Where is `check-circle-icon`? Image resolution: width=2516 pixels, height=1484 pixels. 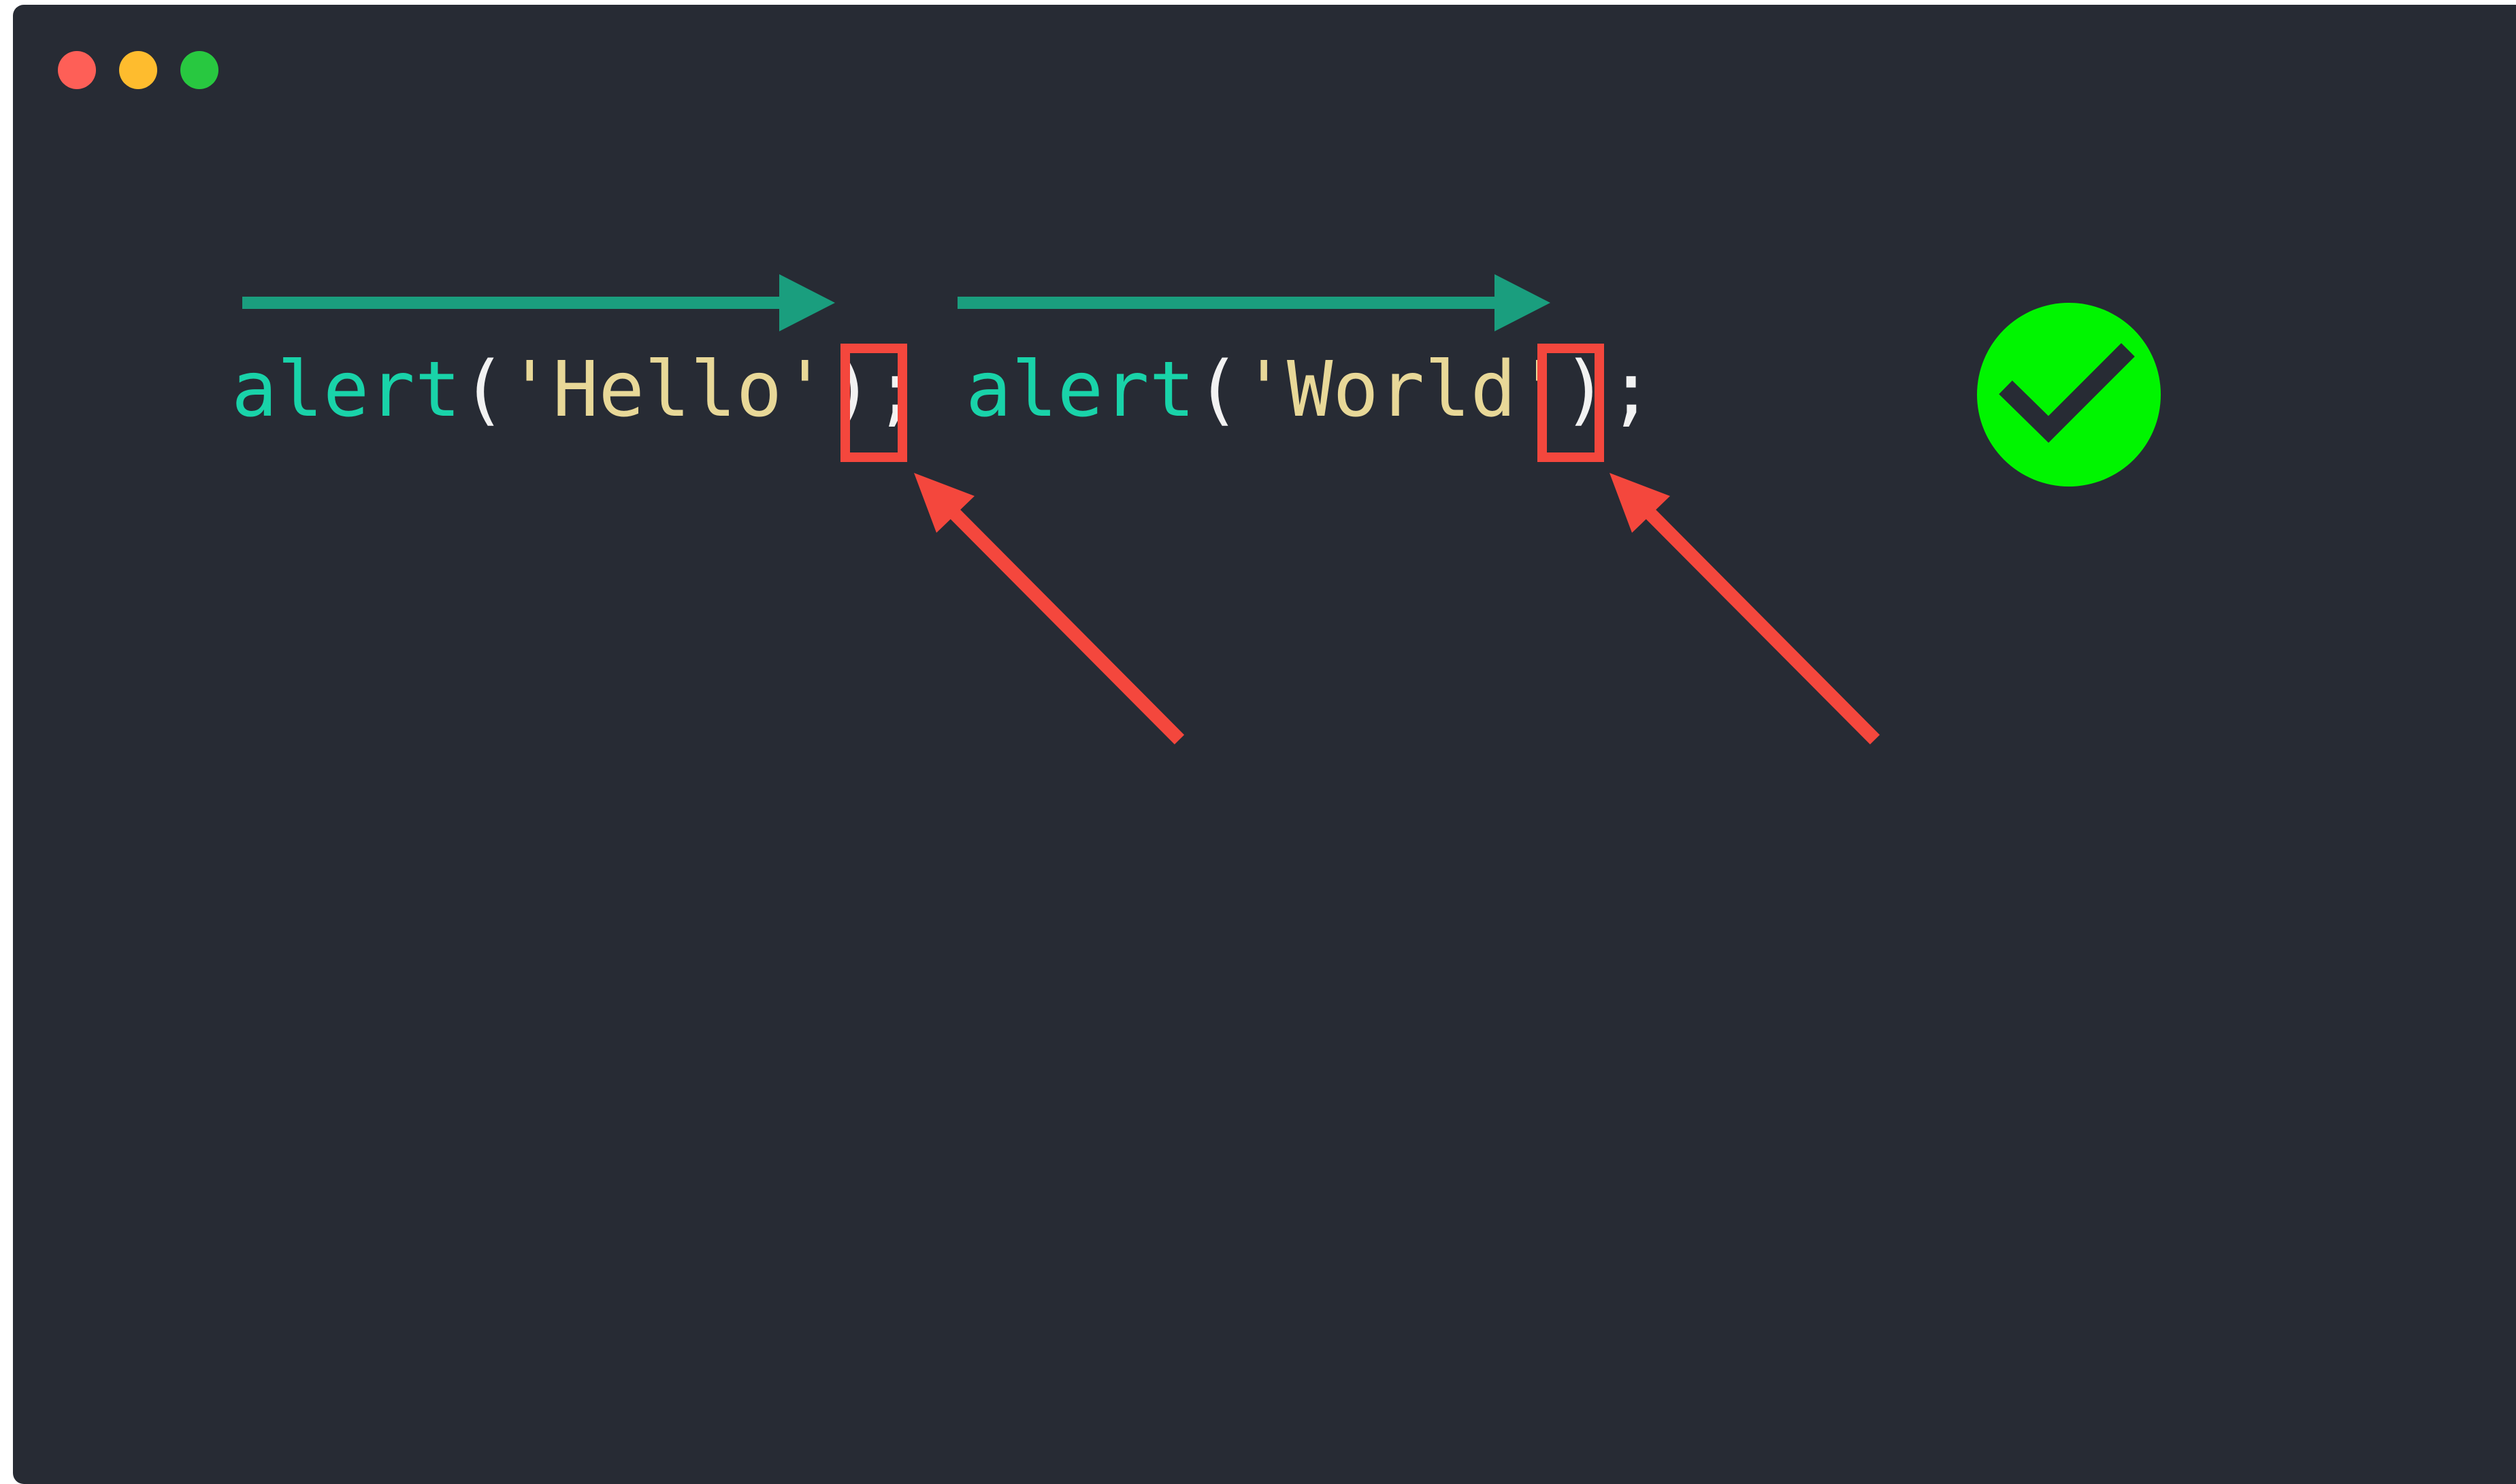 check-circle-icon is located at coordinates (2069, 395).